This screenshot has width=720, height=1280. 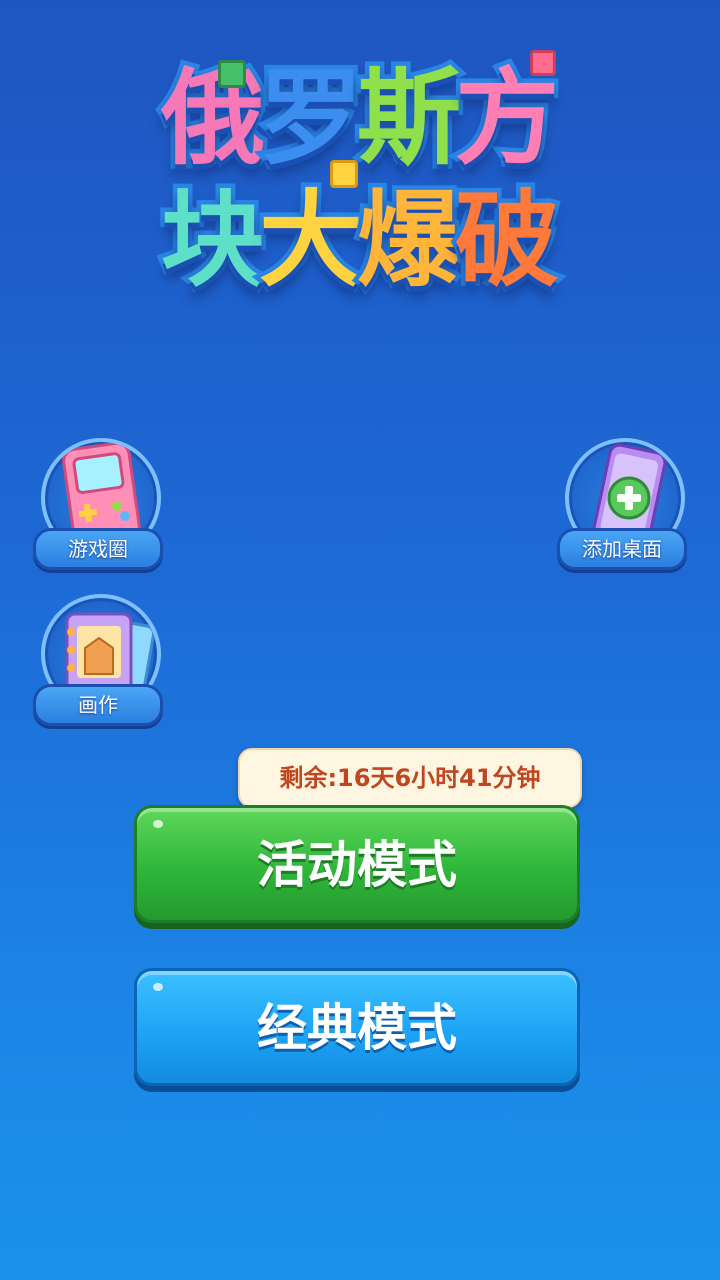 What do you see at coordinates (408, 240) in the screenshot?
I see `title-char: 爆` at bounding box center [408, 240].